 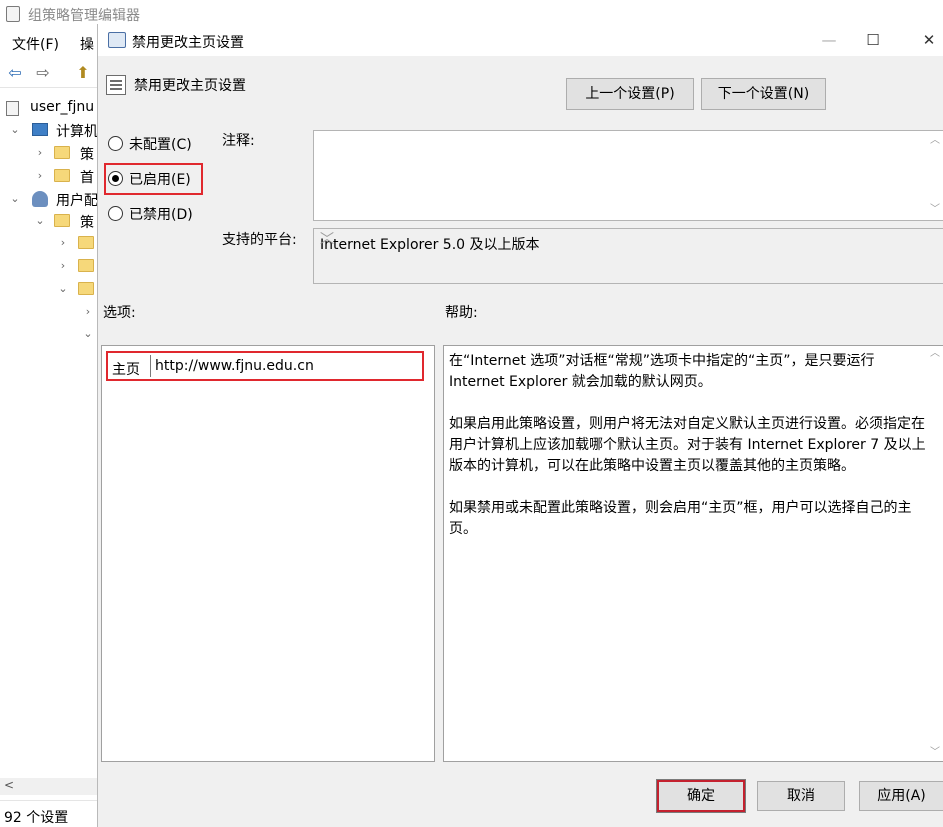 What do you see at coordinates (126, 370) in the screenshot?
I see `homepage-option-label: 主页` at bounding box center [126, 370].